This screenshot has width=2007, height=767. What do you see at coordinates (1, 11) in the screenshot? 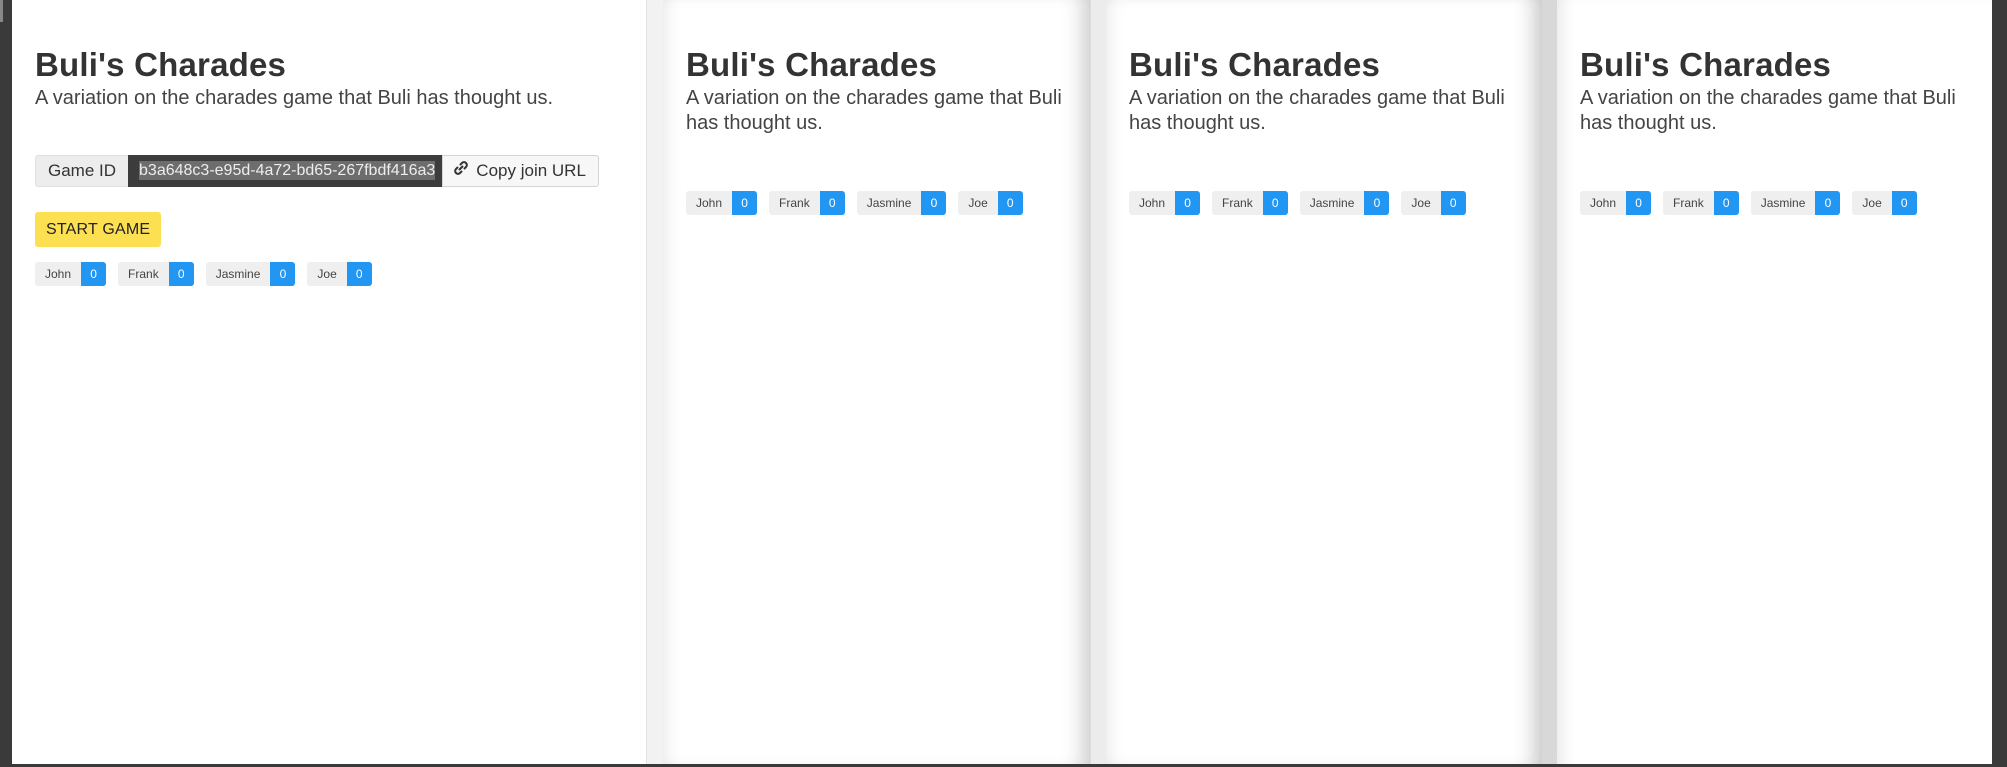
I see `window-edge` at bounding box center [1, 11].